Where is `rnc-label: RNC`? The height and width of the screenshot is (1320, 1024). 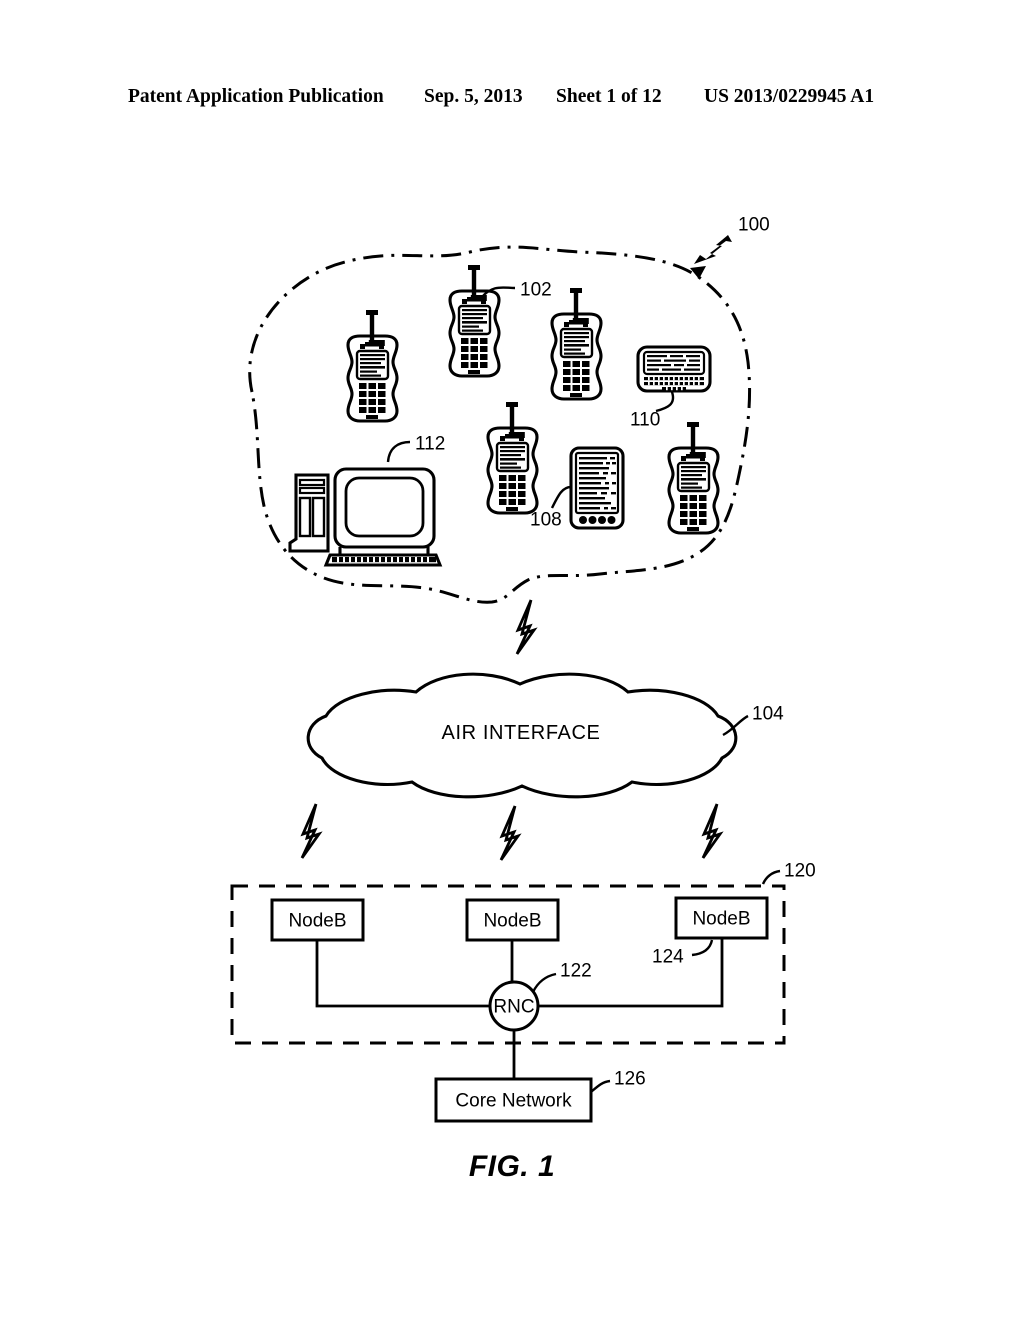
rnc-label: RNC is located at coordinates (513, 1007).